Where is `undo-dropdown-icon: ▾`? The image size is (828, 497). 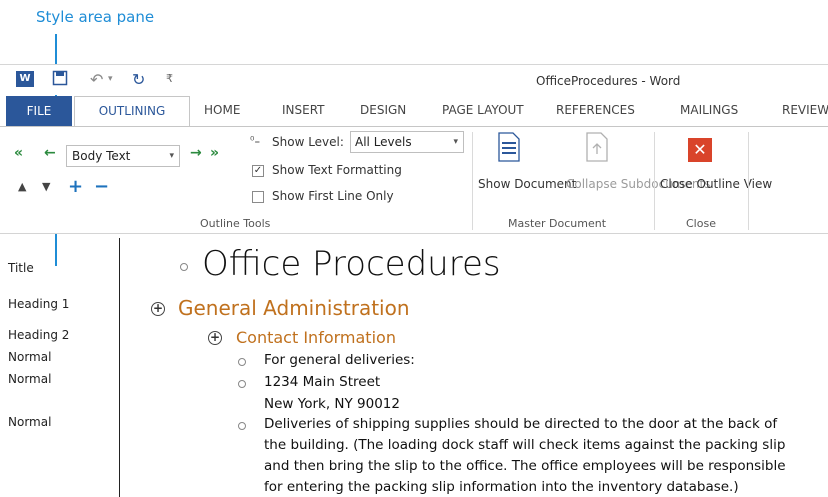 undo-dropdown-icon: ▾ is located at coordinates (110, 79).